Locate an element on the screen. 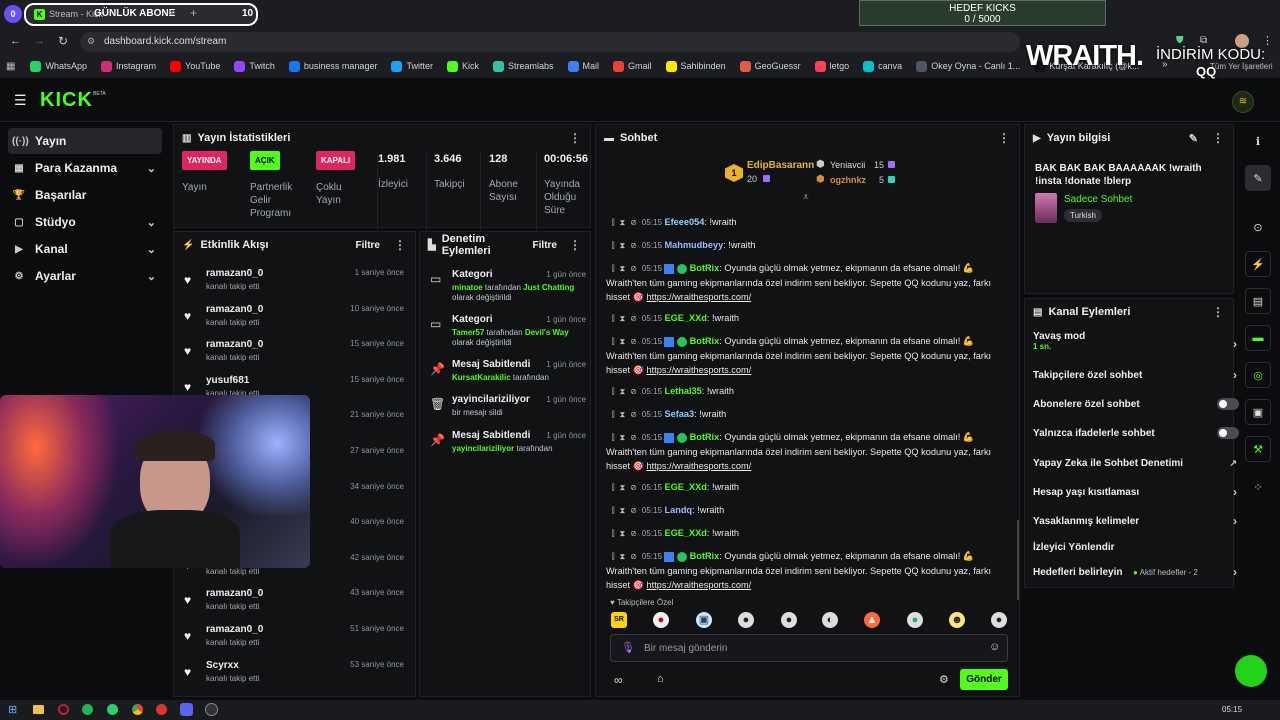  chat-username: EGE_XXd is located at coordinates (685, 318).